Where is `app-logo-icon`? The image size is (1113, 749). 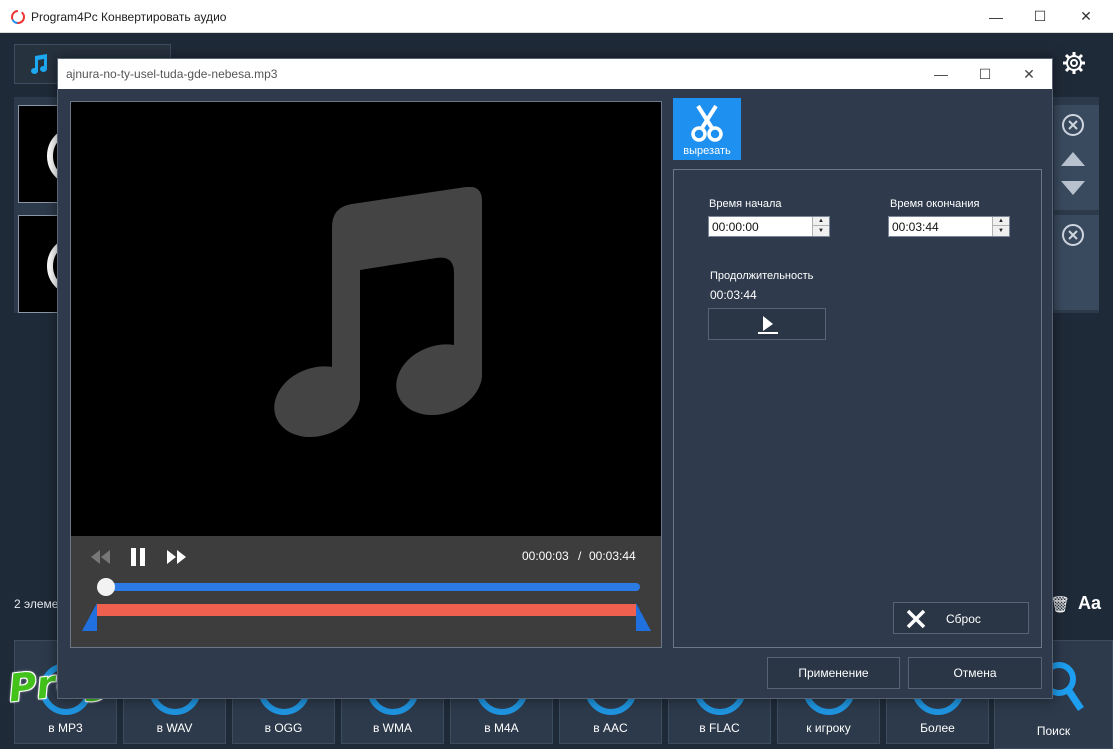
app-logo-icon is located at coordinates (18, 17).